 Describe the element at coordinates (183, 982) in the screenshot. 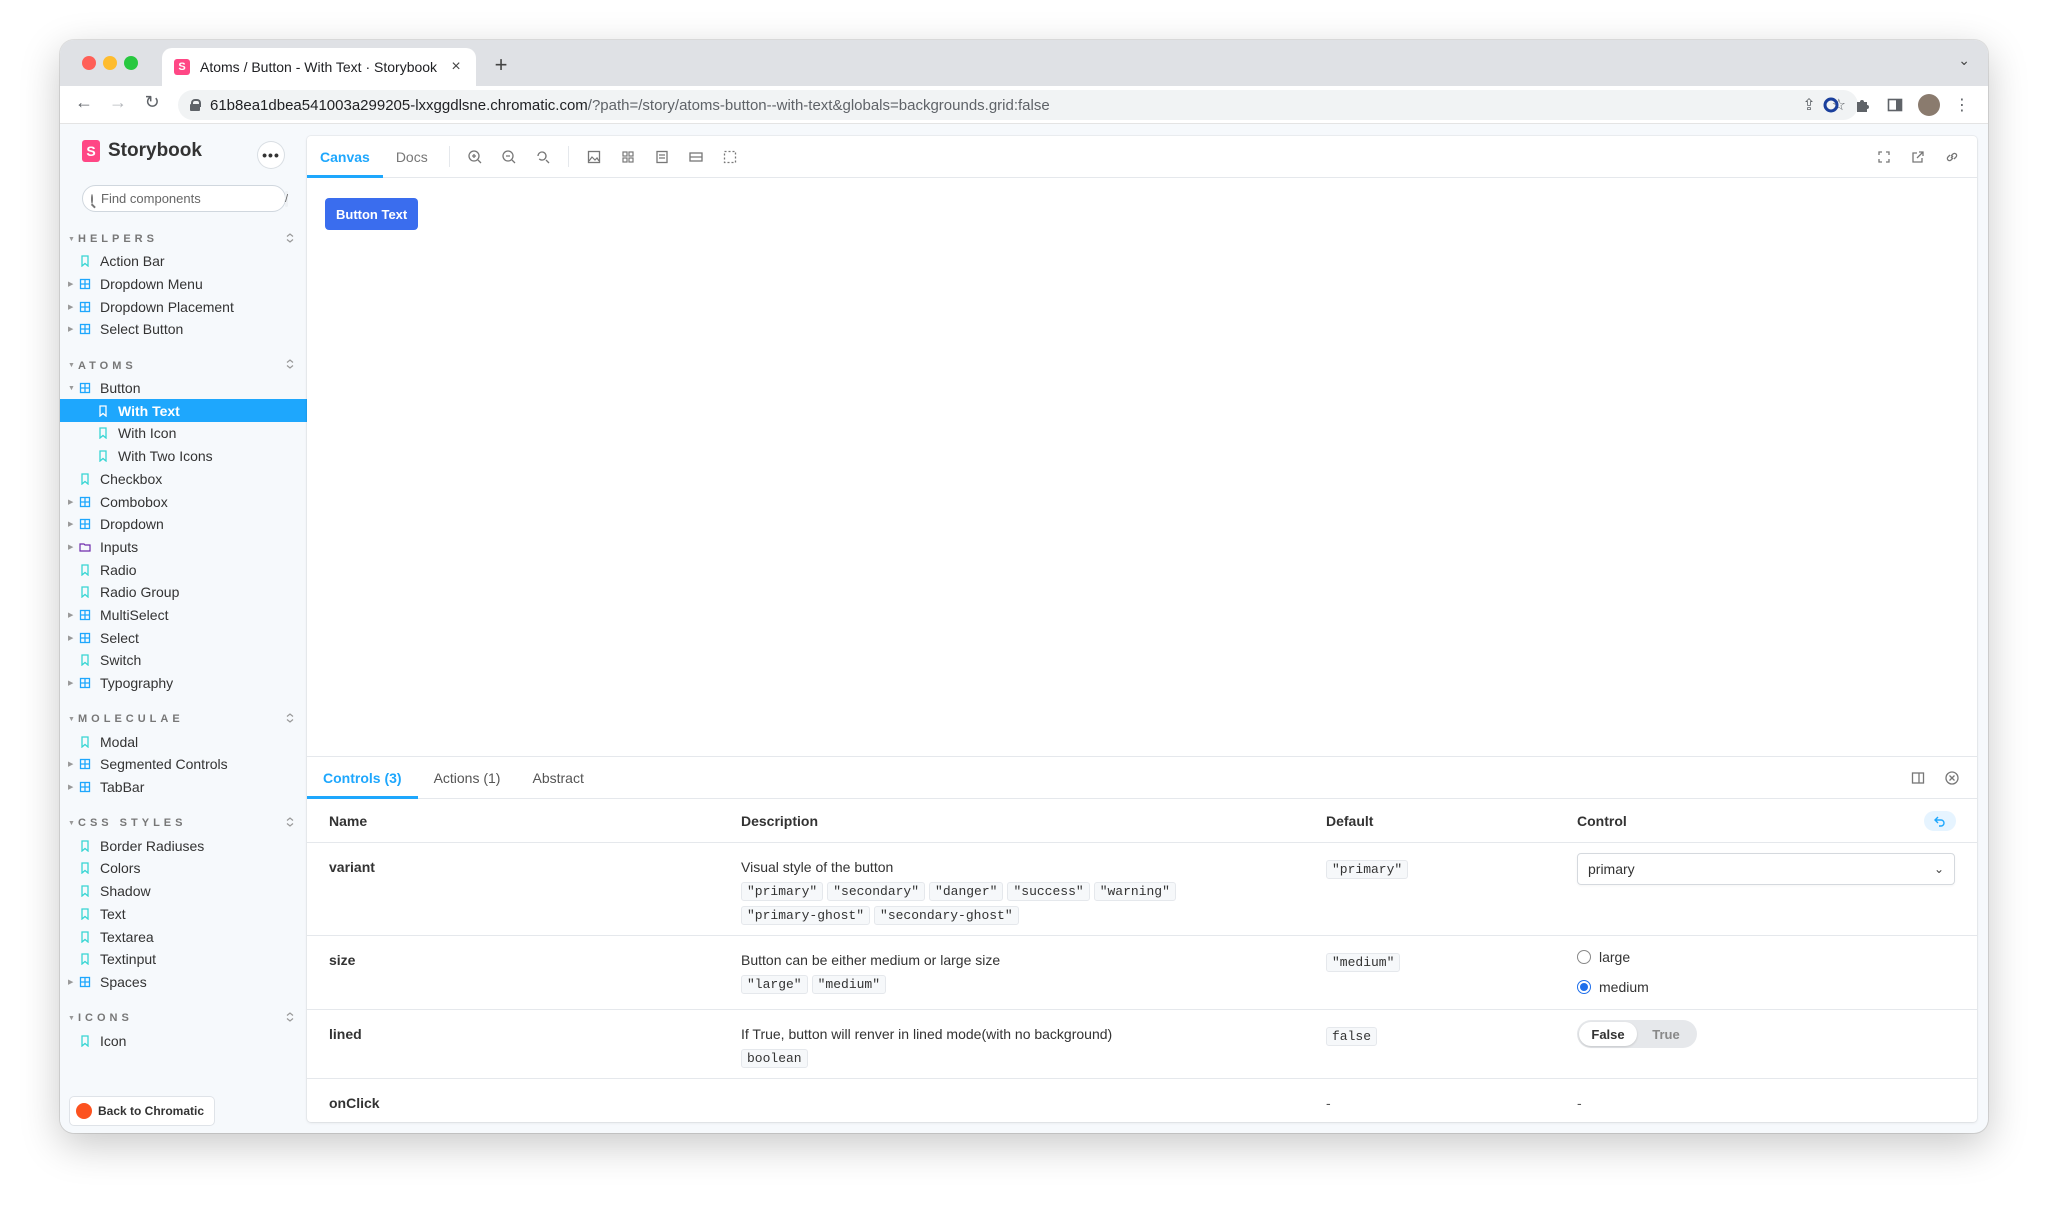

I see `sidebar-item-spaces: ▶ Spaces` at that location.